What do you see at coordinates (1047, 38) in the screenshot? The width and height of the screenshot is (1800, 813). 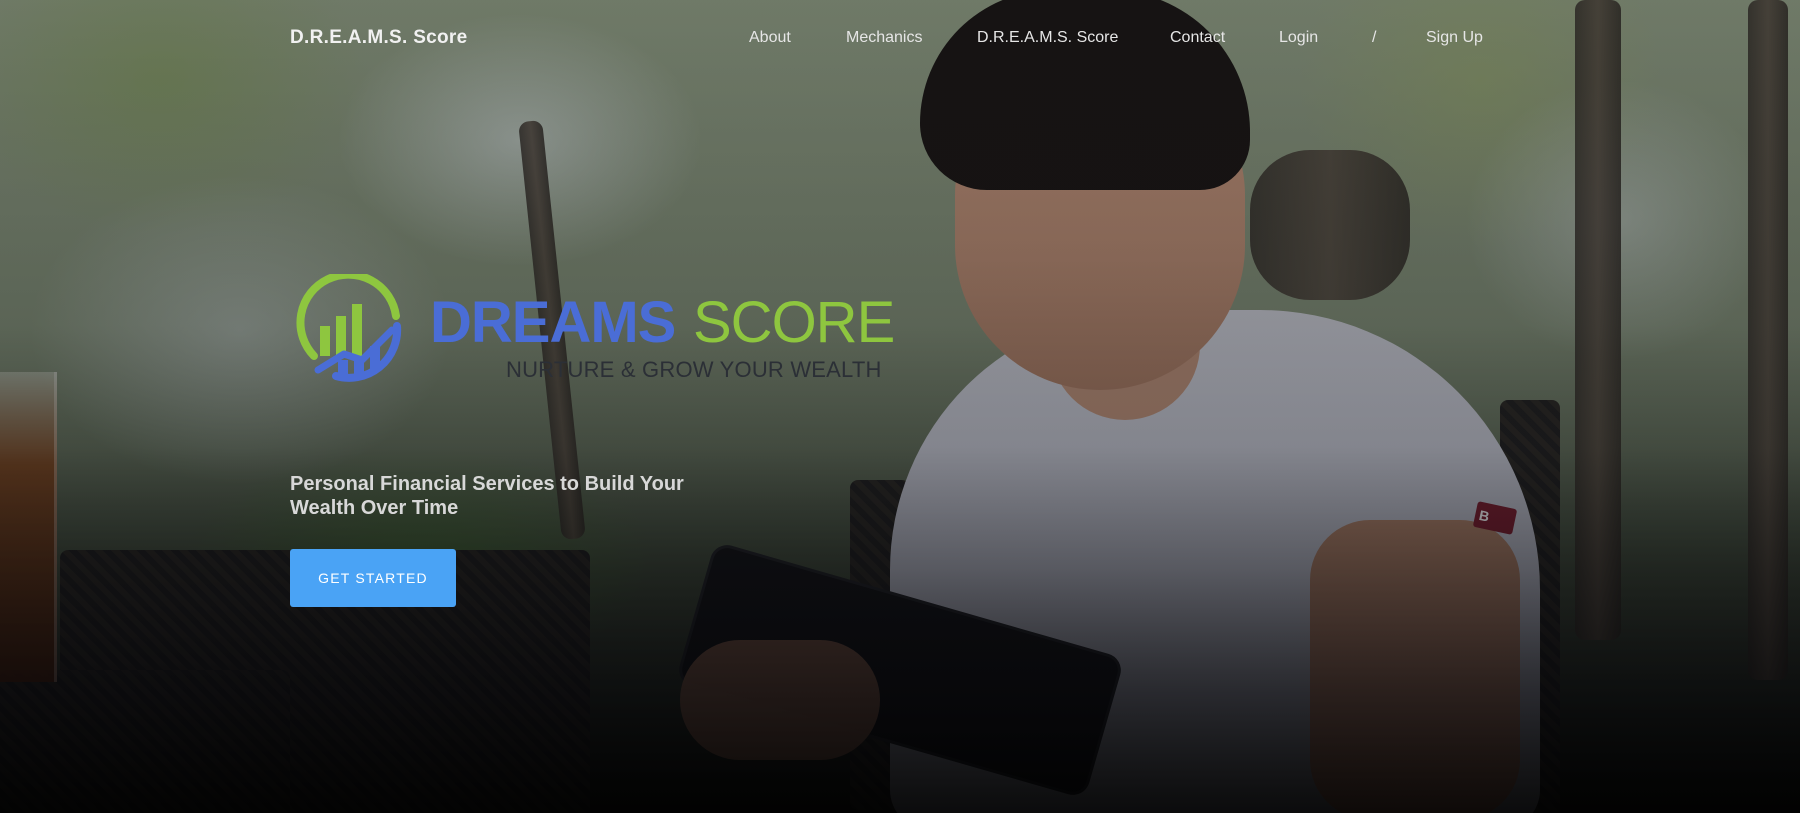 I see `nav-link-dreams-score: D.R.E.A.M.S. Score` at bounding box center [1047, 38].